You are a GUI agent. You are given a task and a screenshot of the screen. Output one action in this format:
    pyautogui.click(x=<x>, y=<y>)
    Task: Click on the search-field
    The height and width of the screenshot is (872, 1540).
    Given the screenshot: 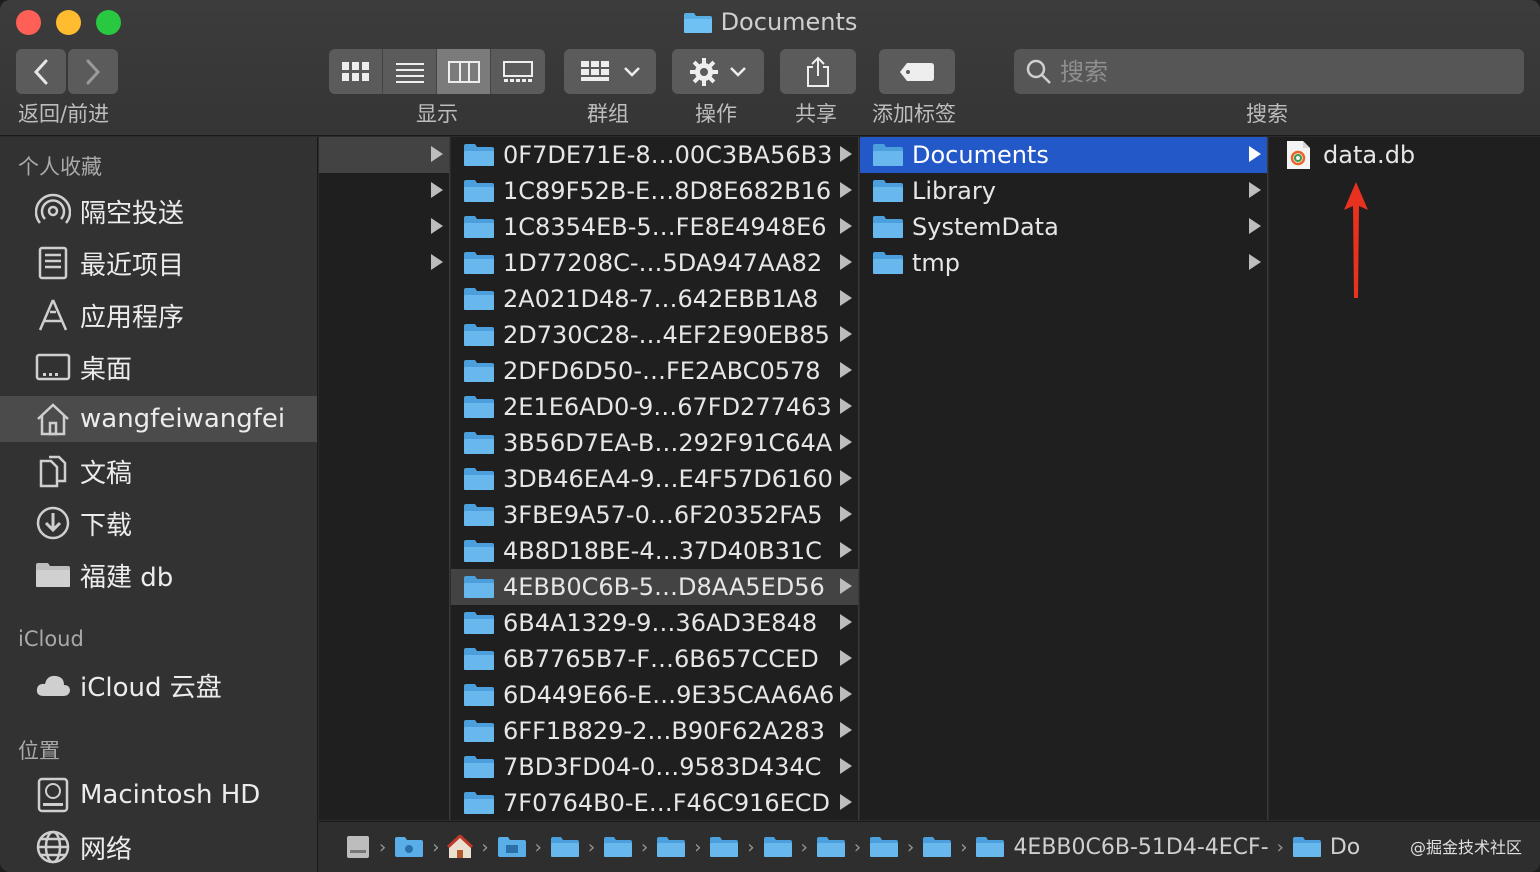 What is the action you would take?
    pyautogui.click(x=1269, y=71)
    